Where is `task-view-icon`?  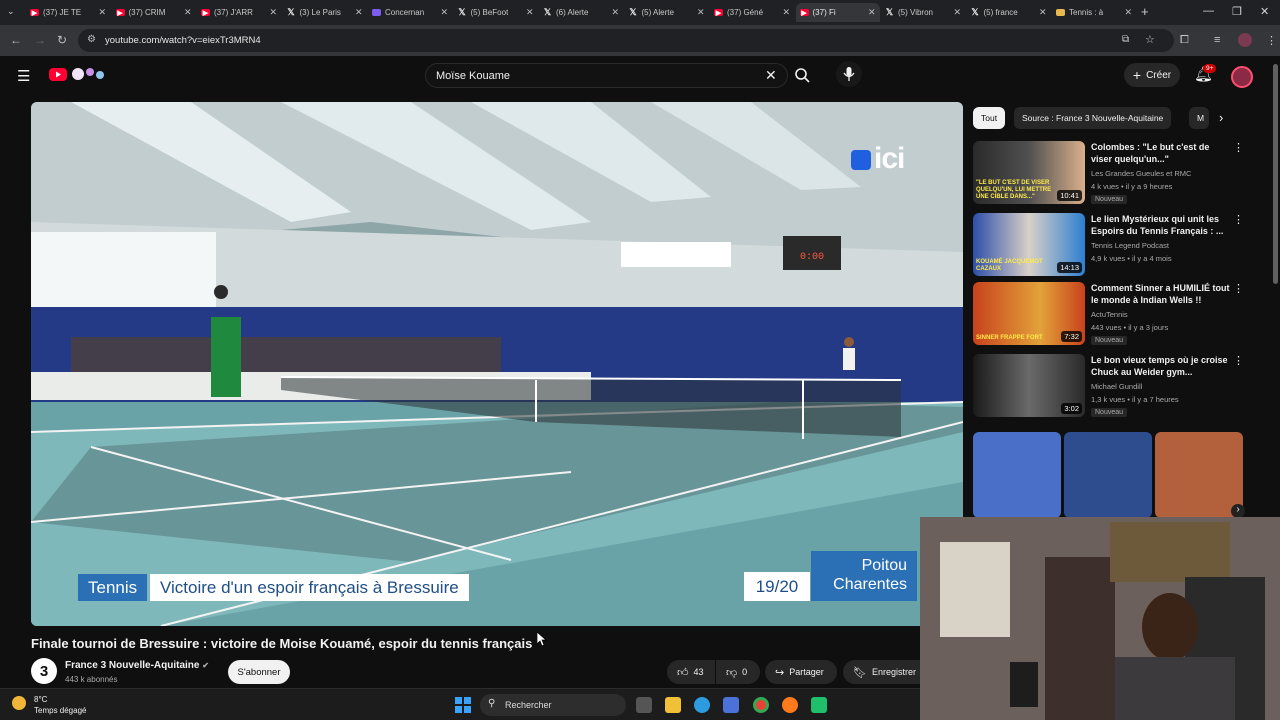
task-view-icon is located at coordinates (644, 705).